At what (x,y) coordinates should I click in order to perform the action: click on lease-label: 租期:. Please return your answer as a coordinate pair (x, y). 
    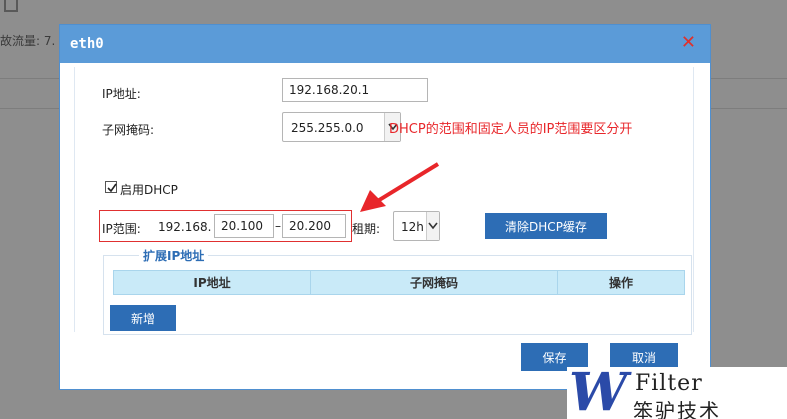
    Looking at the image, I should click on (366, 229).